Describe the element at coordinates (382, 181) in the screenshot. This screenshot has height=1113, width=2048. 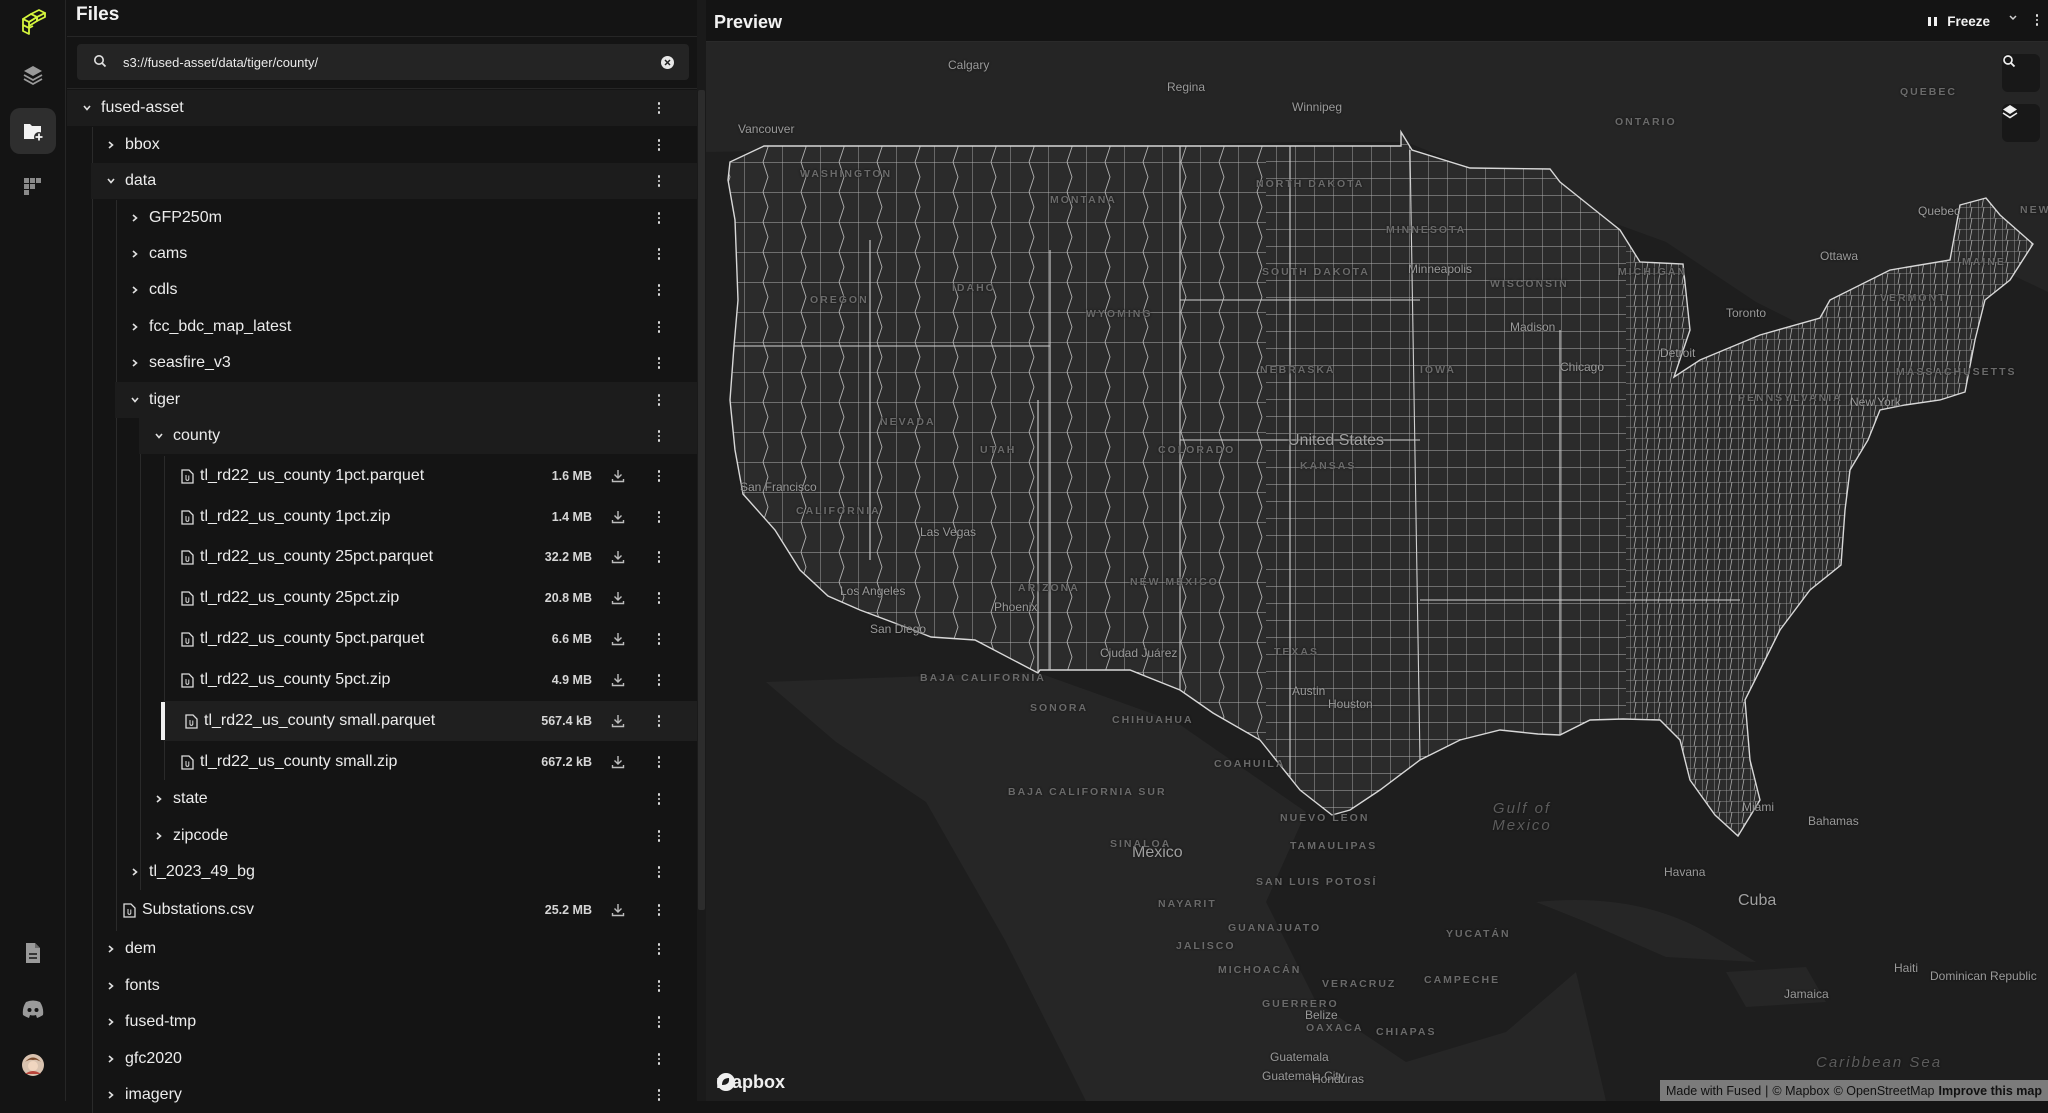
I see `folder-row: data` at that location.